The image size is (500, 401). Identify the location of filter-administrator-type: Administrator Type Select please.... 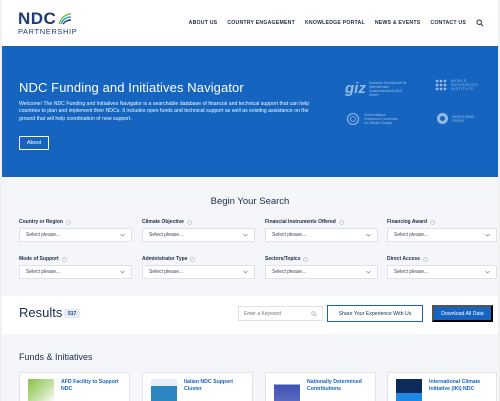
(198, 267).